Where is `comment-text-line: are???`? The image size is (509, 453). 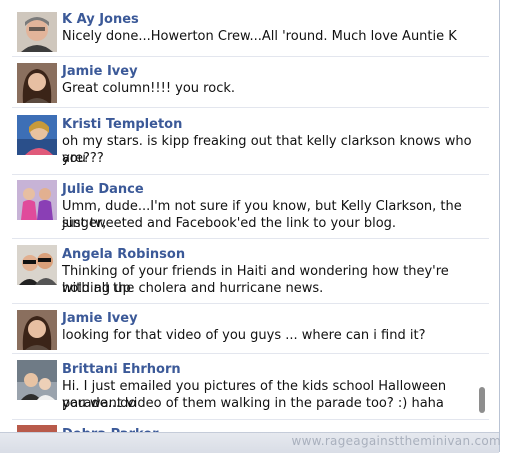
comment-text-line: are??? is located at coordinates (83, 158).